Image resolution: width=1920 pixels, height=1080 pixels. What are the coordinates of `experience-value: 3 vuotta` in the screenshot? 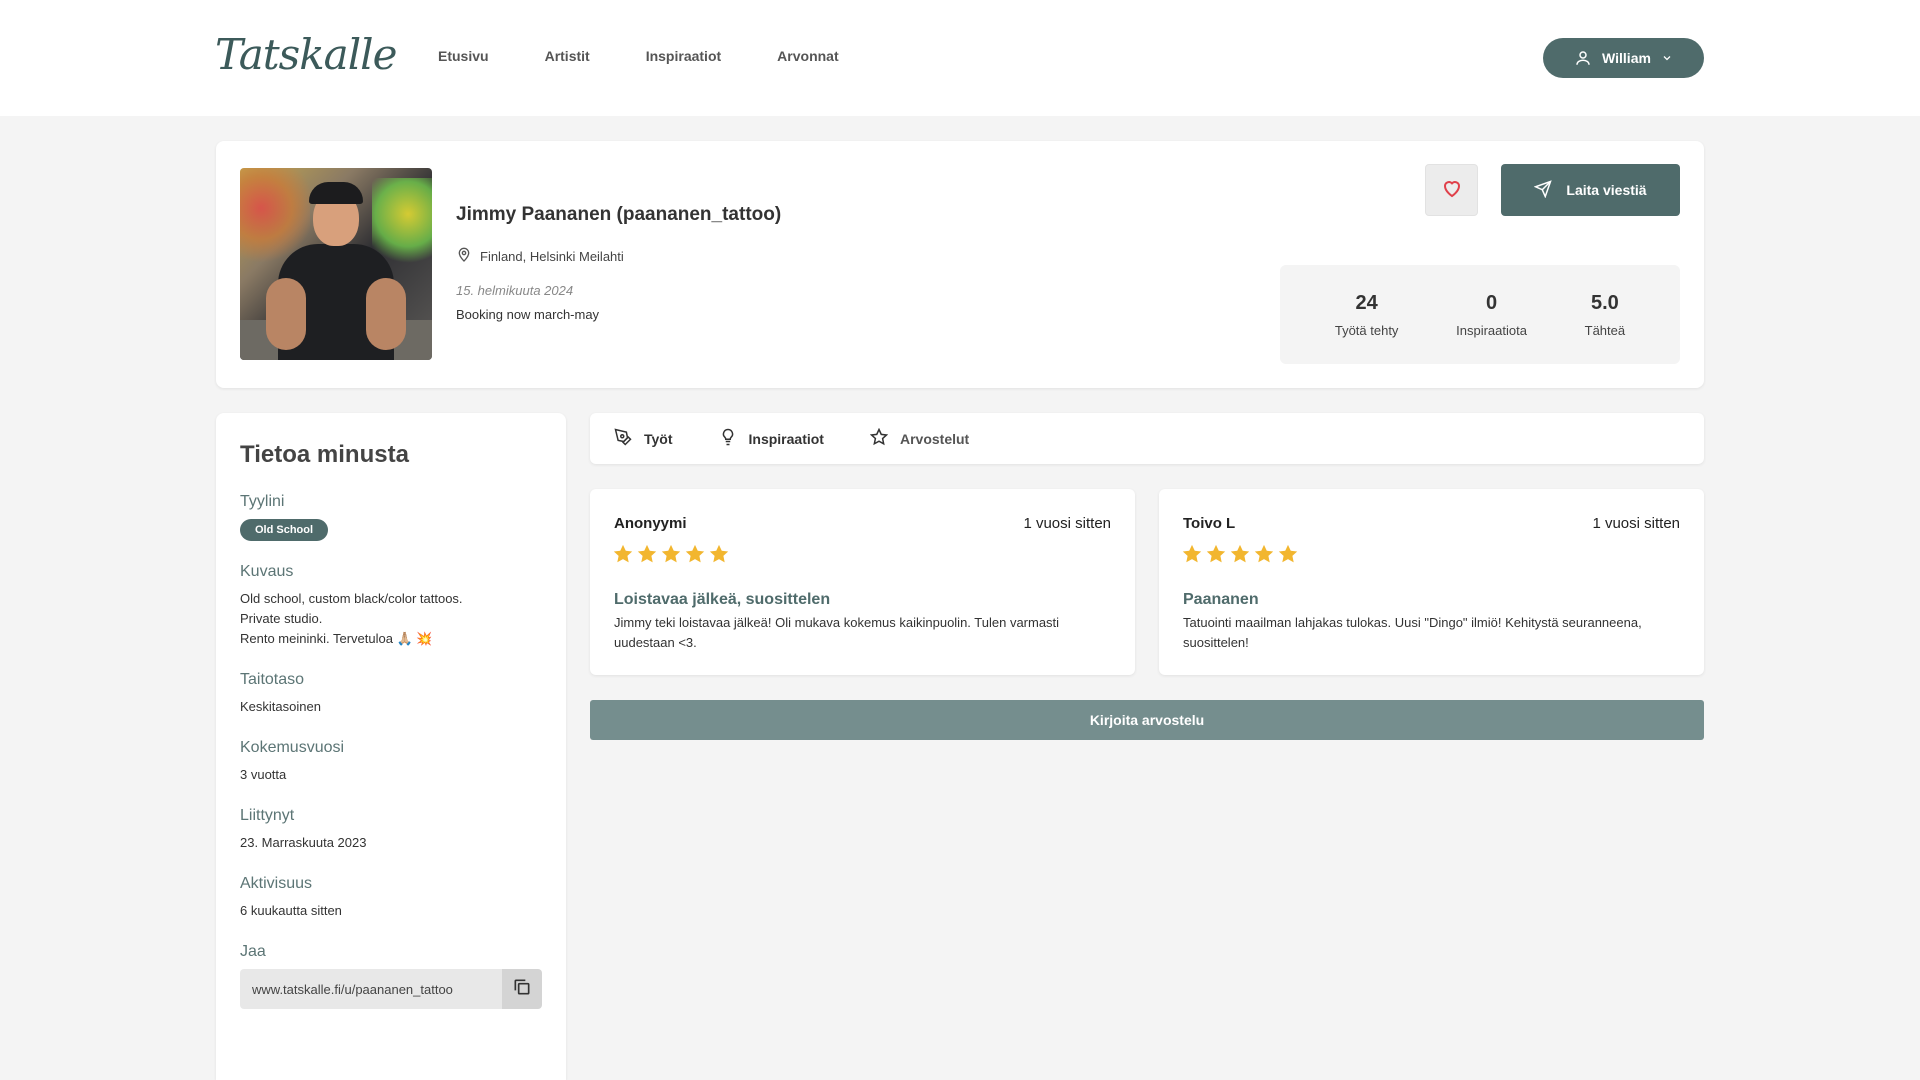 It's located at (263, 774).